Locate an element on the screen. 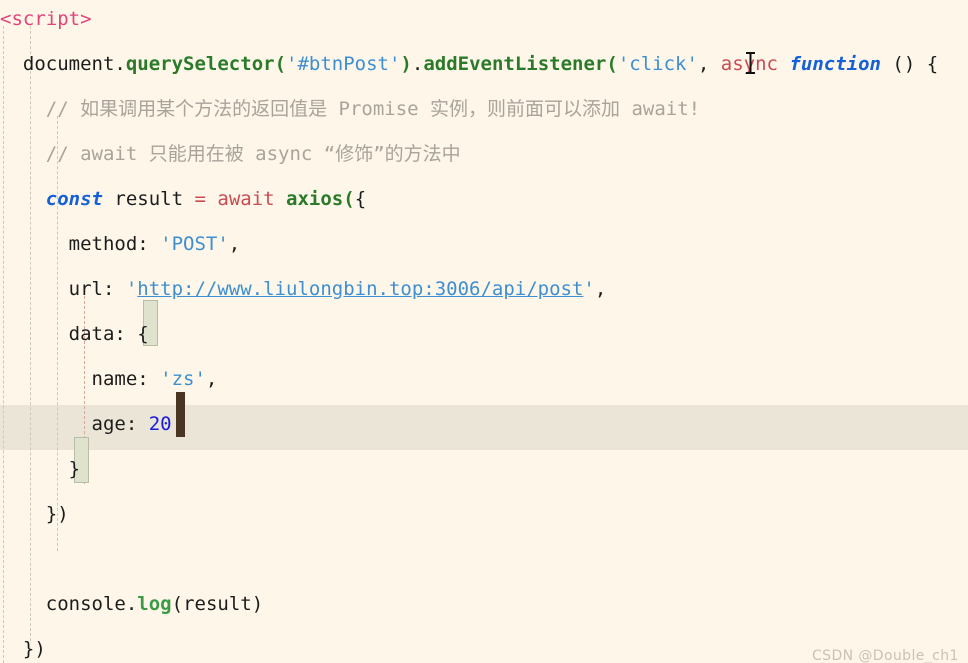  token-10-2: 20 is located at coordinates (160, 424).